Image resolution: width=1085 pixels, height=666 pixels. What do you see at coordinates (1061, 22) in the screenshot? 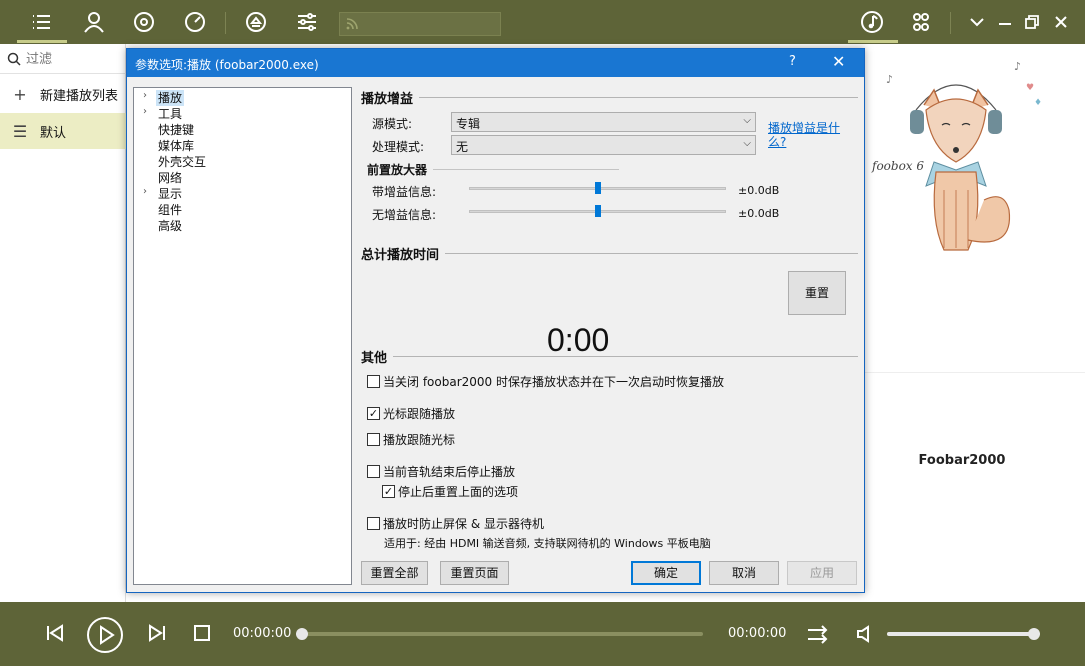
I see `close-window-icon` at bounding box center [1061, 22].